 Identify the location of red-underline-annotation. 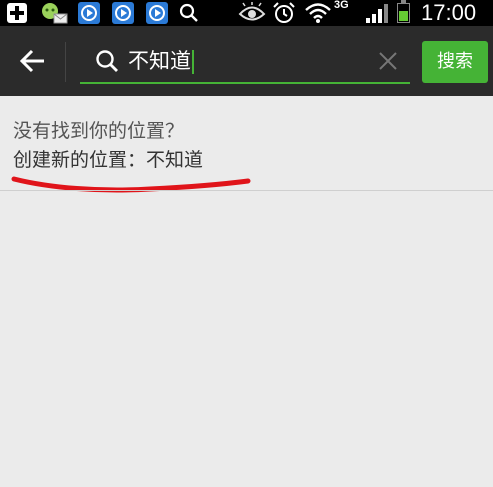
(131, 184).